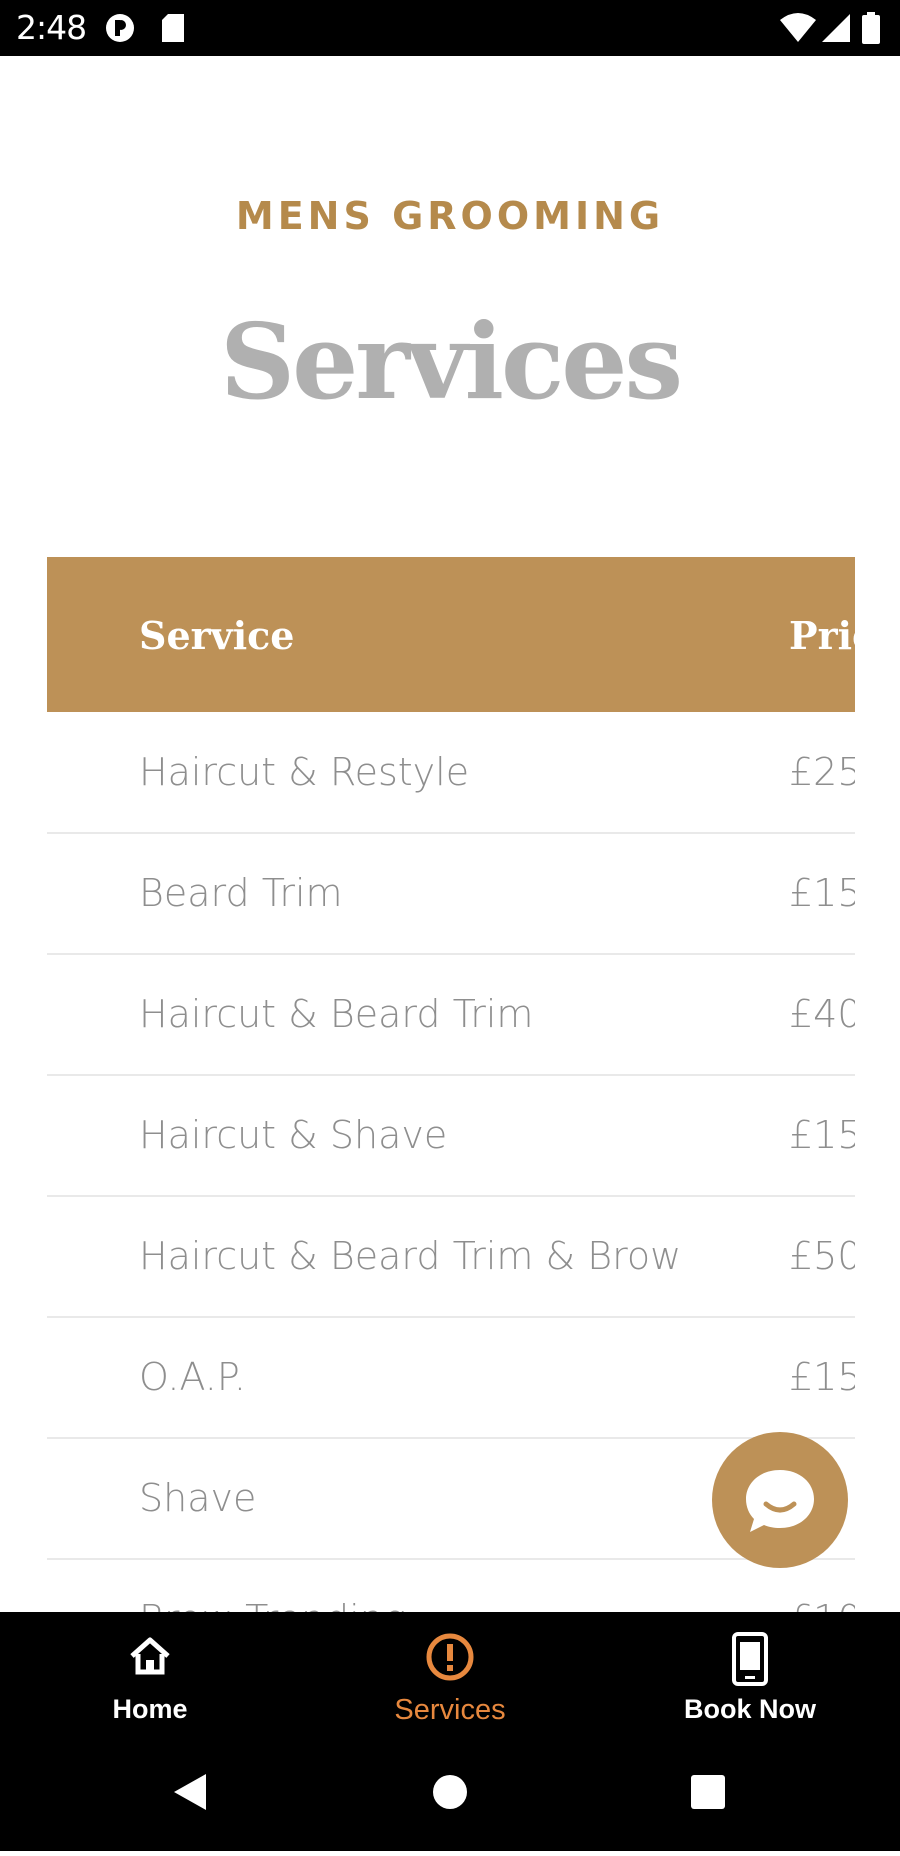  Describe the element at coordinates (293, 1135) in the screenshot. I see `service-name: Haircut & Shave` at that location.